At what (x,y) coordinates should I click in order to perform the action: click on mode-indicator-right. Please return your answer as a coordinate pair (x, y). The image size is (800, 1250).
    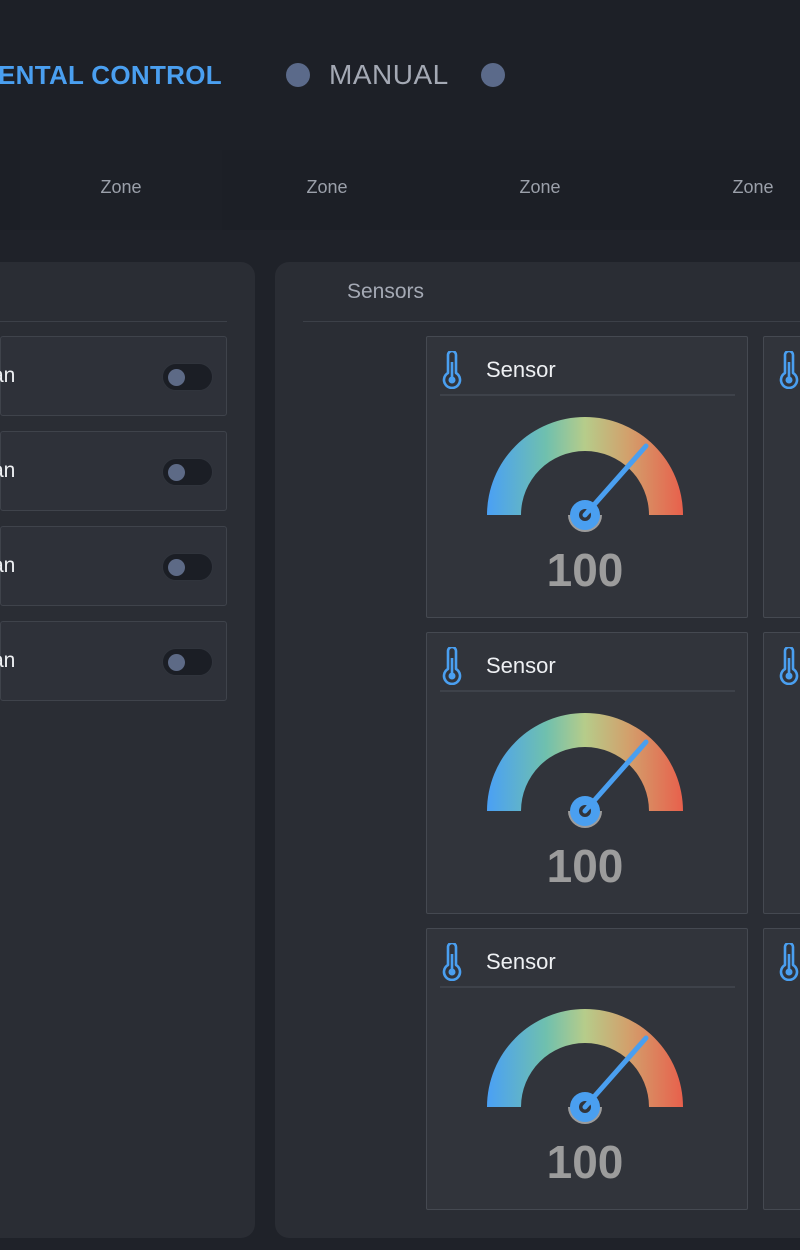
    Looking at the image, I should click on (493, 75).